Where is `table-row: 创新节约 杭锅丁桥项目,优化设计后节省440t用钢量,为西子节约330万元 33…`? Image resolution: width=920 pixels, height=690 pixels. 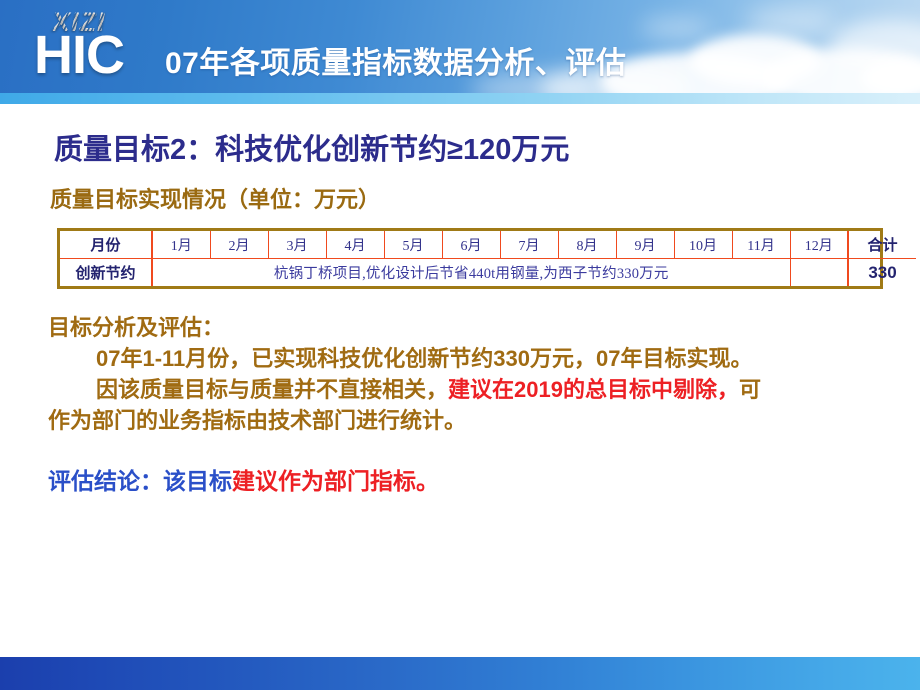 table-row: 创新节约 杭锅丁桥项目,优化设计后节省440t用钢量,为西子节约330万元 33… is located at coordinates (488, 272).